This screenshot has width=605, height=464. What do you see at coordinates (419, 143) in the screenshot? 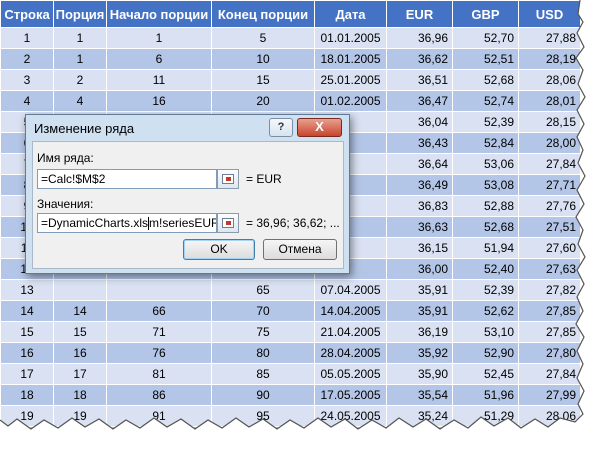
I see `table-cell: 36,43` at bounding box center [419, 143].